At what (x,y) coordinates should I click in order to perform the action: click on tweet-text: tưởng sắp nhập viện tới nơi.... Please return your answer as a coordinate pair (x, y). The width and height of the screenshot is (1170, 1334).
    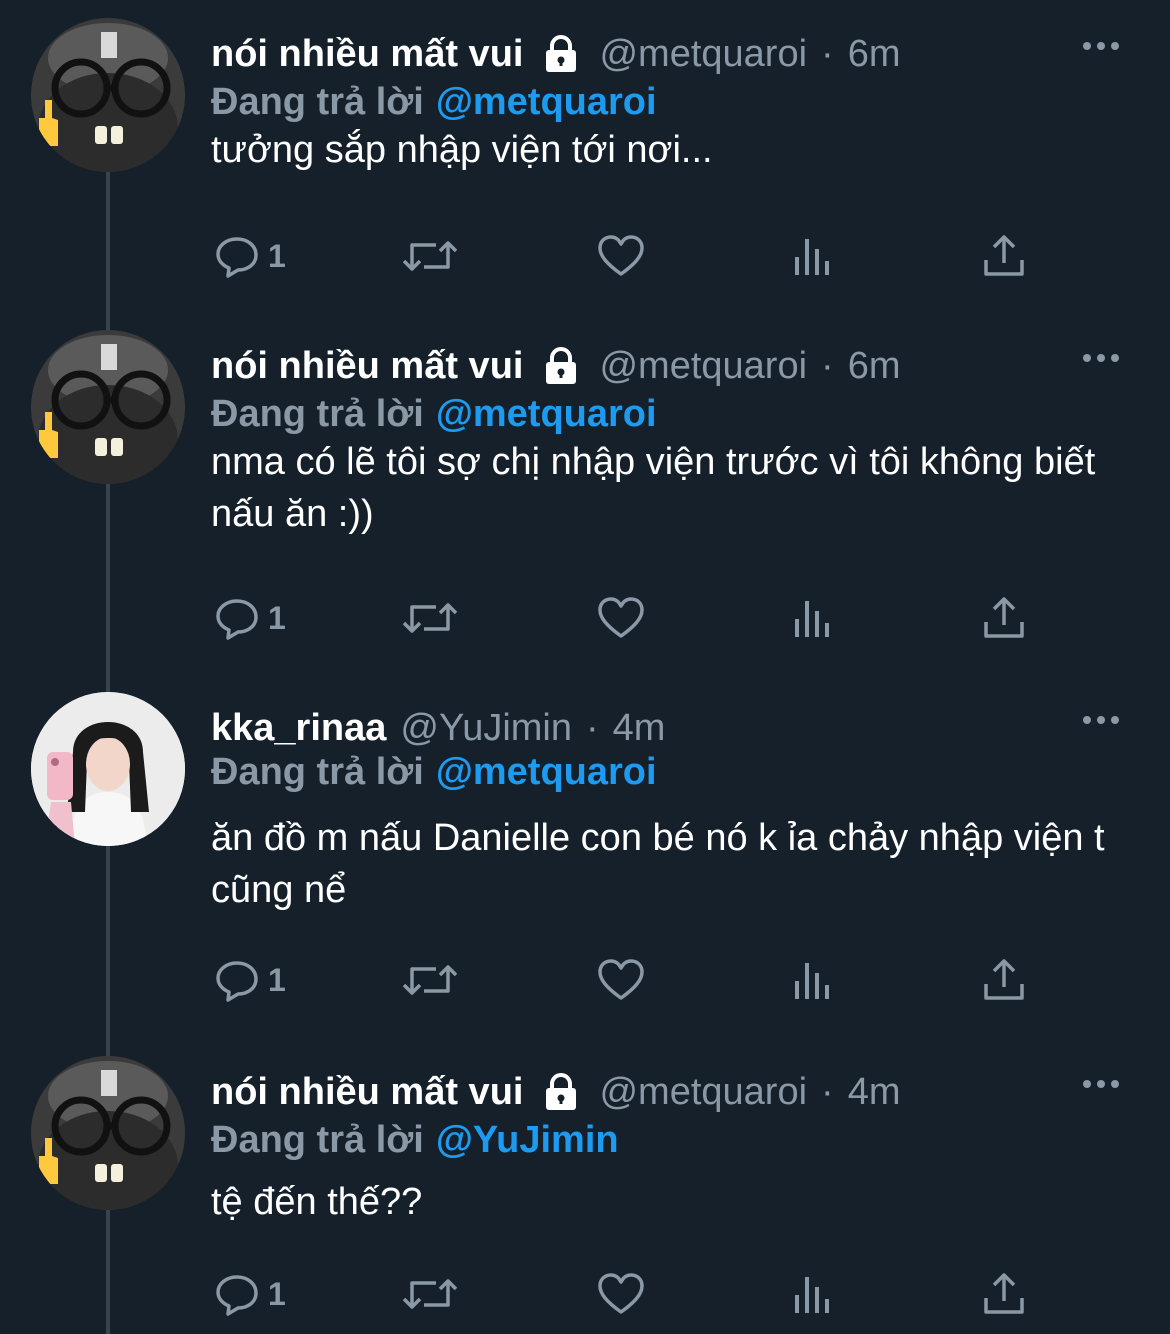
    Looking at the image, I should click on (462, 150).